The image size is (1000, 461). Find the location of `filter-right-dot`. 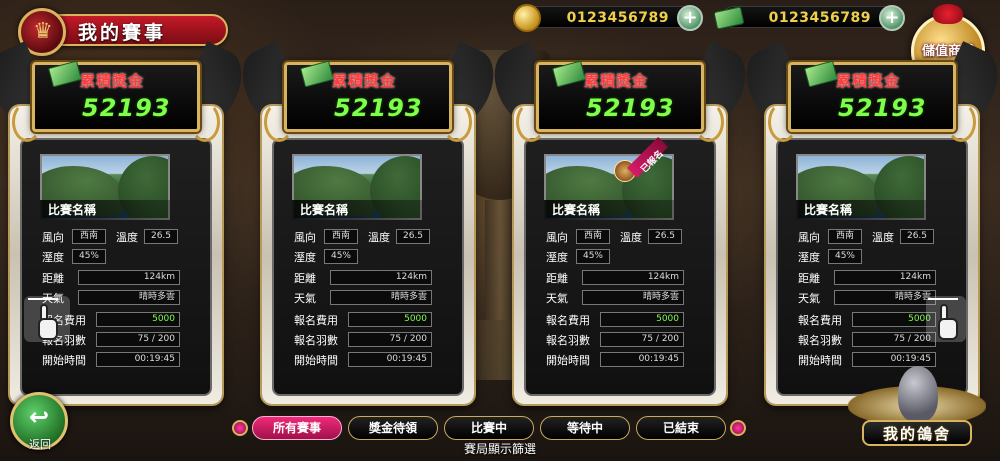

filter-right-dot is located at coordinates (738, 428).